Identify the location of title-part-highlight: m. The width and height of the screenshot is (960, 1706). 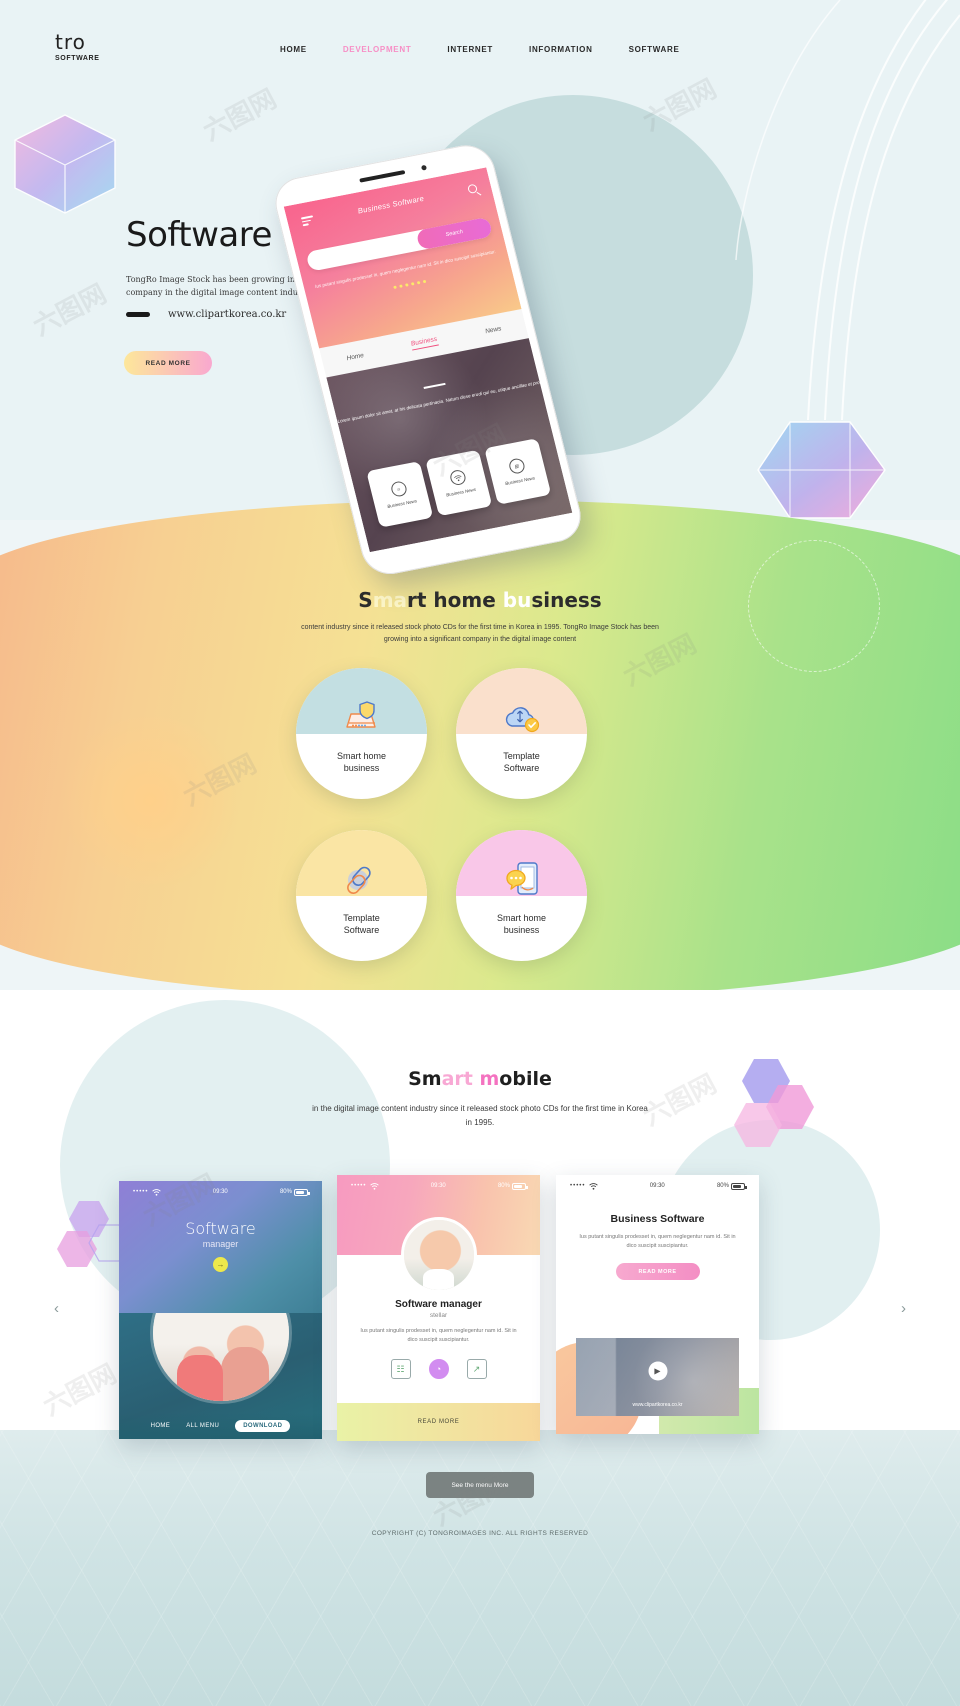
(489, 1079).